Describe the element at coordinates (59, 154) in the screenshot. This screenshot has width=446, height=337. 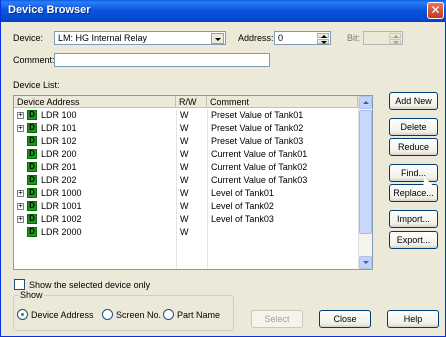
I see `device-address-cell: LDR 200` at that location.